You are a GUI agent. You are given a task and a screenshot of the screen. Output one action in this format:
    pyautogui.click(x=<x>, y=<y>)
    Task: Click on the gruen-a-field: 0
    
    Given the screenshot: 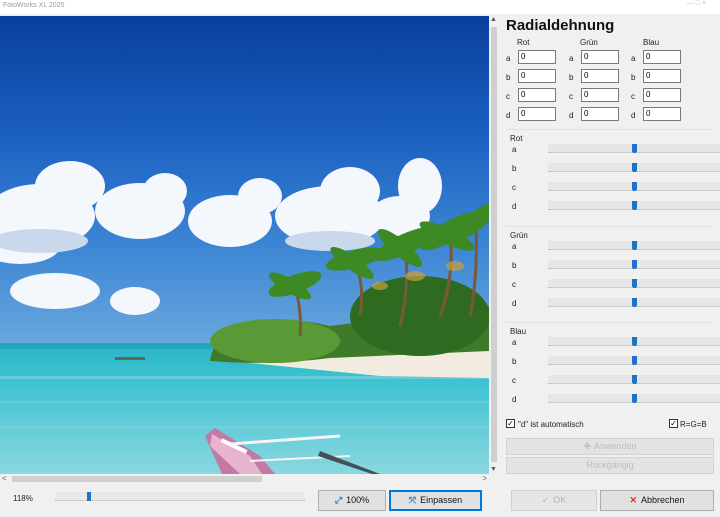 What is the action you would take?
    pyautogui.click(x=600, y=57)
    